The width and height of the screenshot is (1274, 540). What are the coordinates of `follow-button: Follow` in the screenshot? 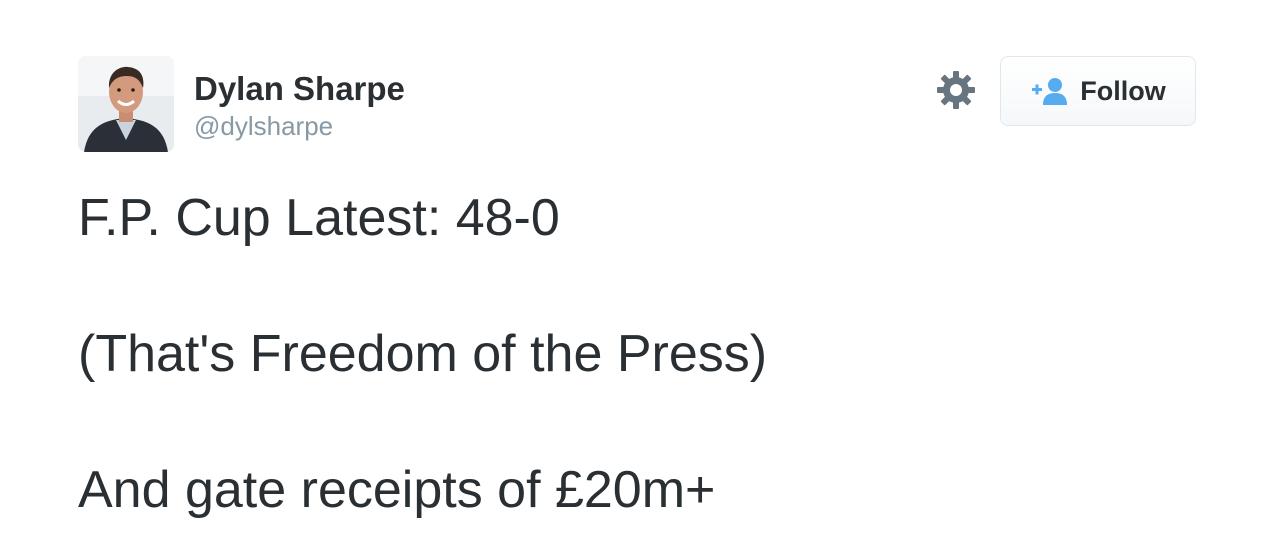 It's located at (1098, 91).